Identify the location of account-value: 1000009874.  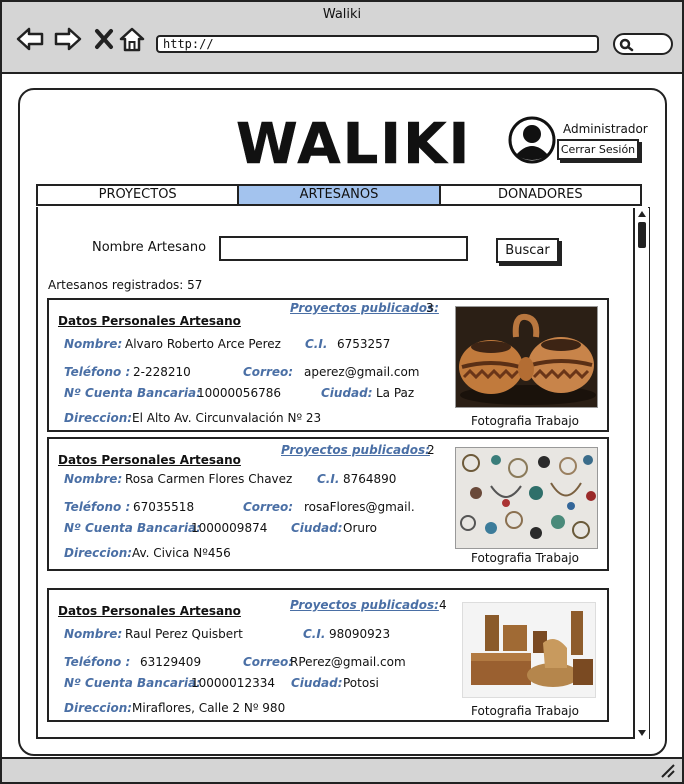
(229, 528).